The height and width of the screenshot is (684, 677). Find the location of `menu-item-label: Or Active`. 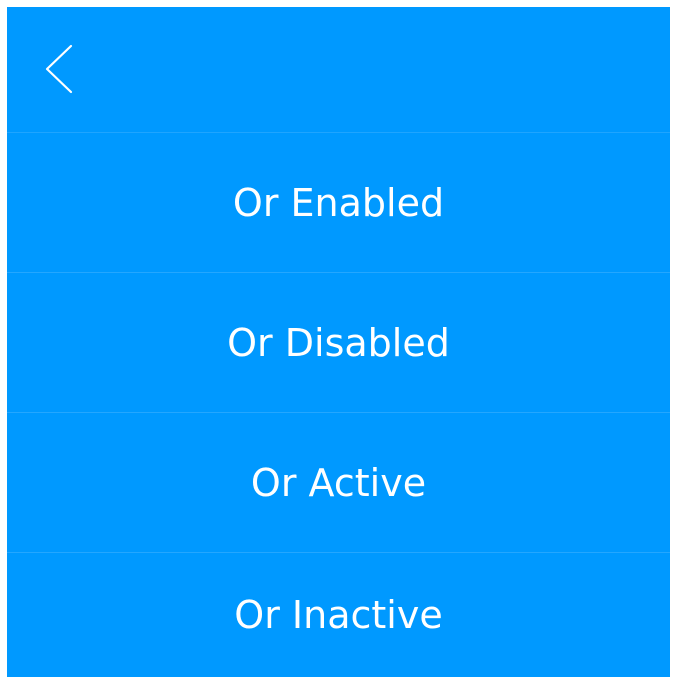

menu-item-label: Or Active is located at coordinates (338, 482).